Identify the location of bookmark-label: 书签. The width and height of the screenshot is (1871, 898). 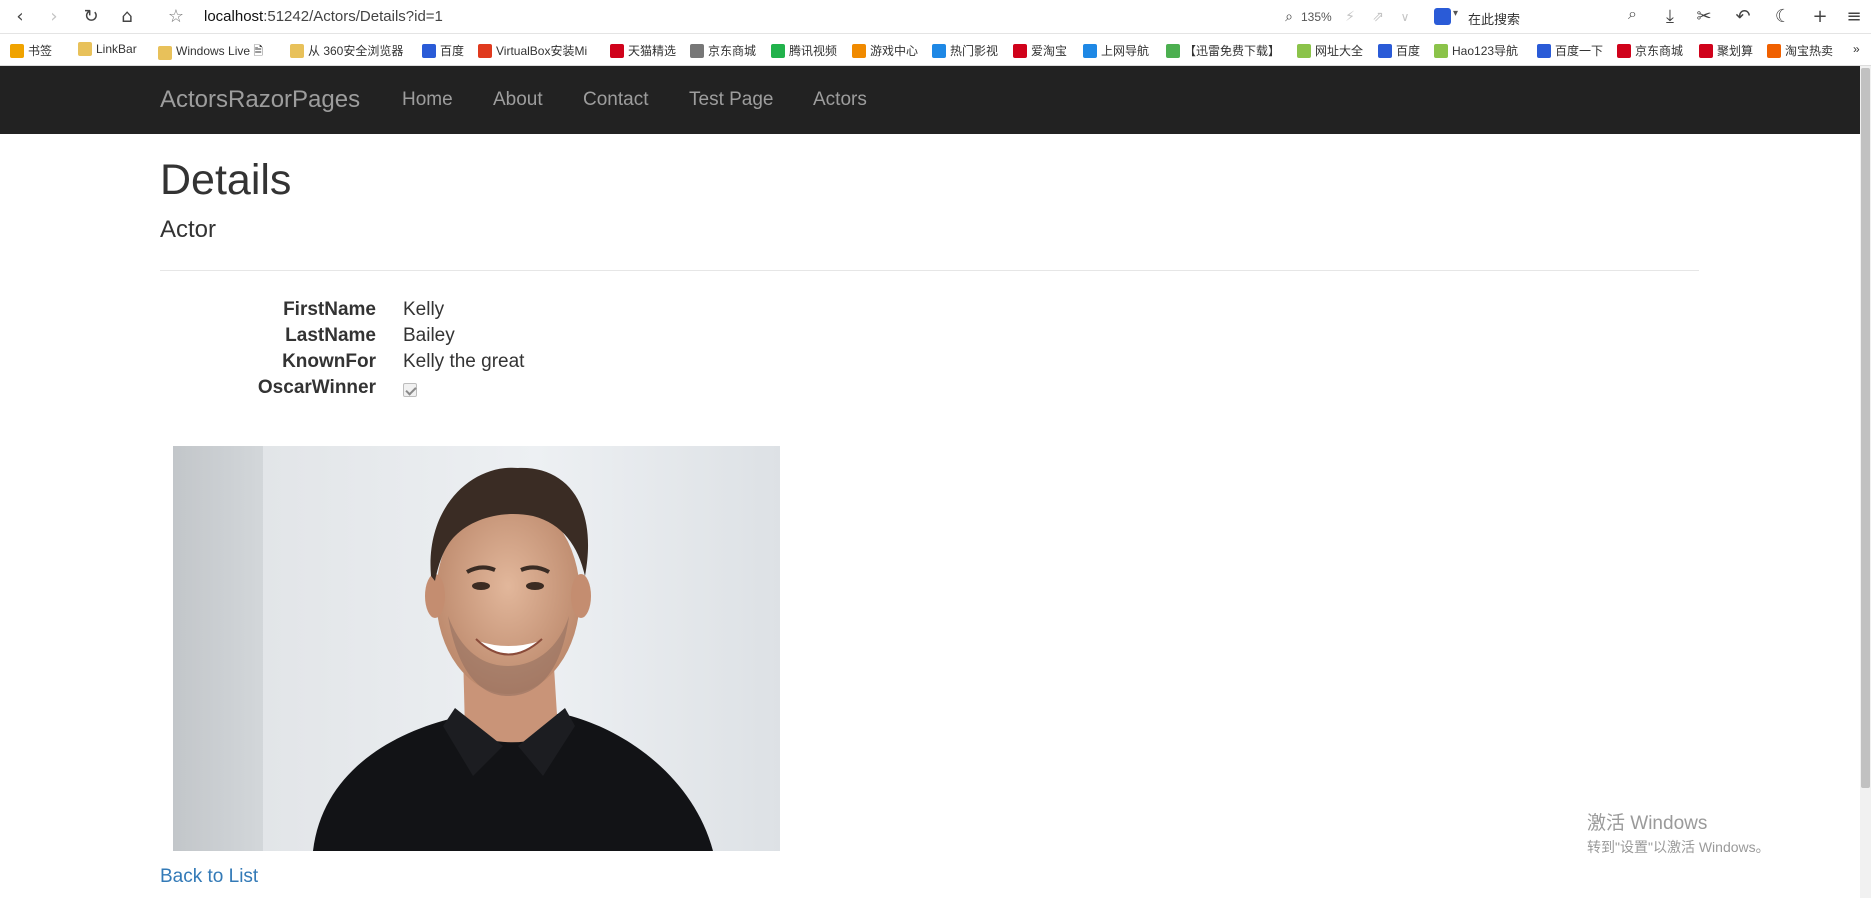
(40, 51).